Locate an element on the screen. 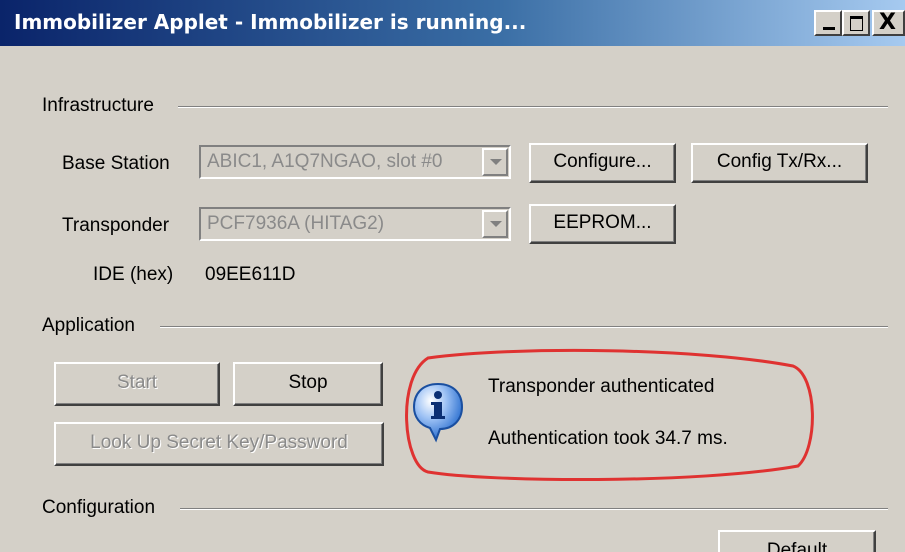  info-icon is located at coordinates (438, 412).